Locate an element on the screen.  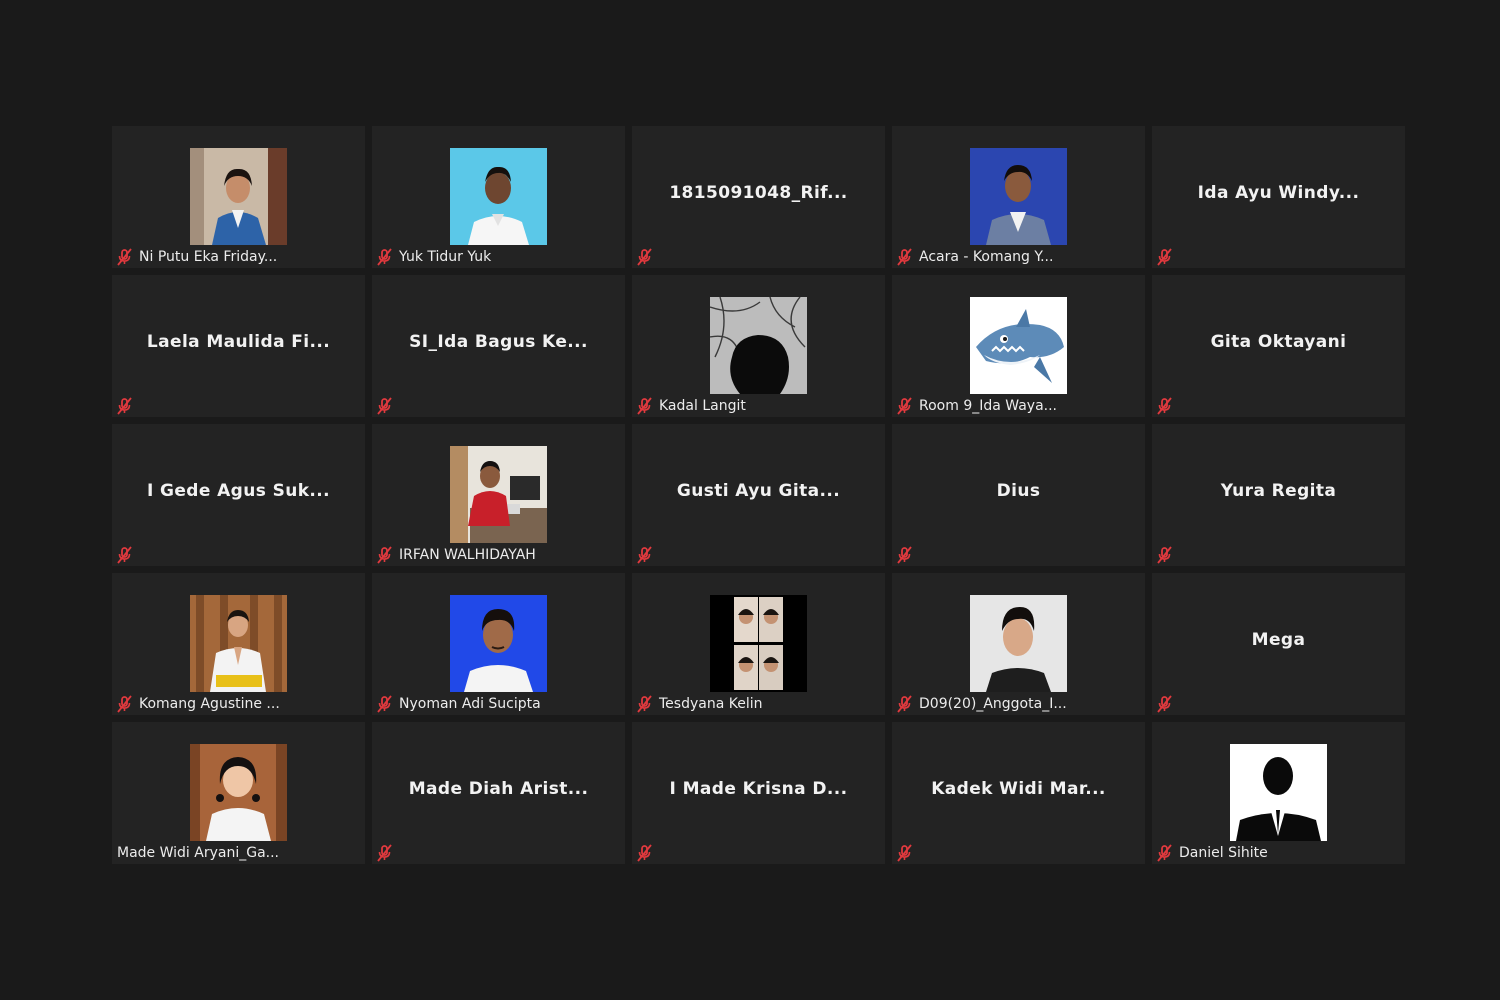
participant-name-label: Kadal Langit is located at coordinates (692, 406).